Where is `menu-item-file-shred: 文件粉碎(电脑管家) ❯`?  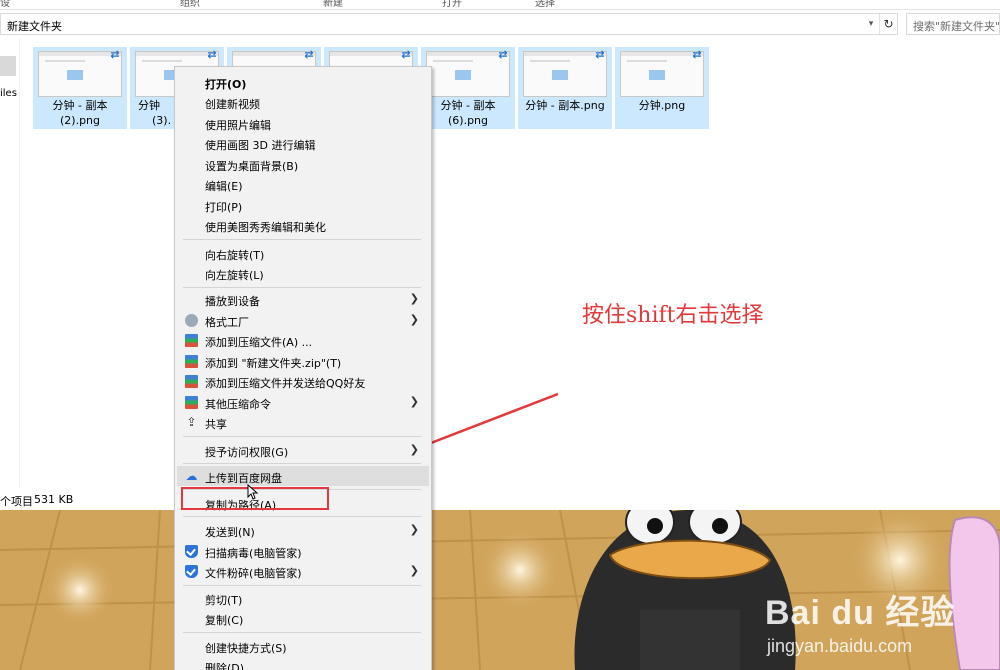 menu-item-file-shred: 文件粉碎(电脑管家) ❯ is located at coordinates (303, 571).